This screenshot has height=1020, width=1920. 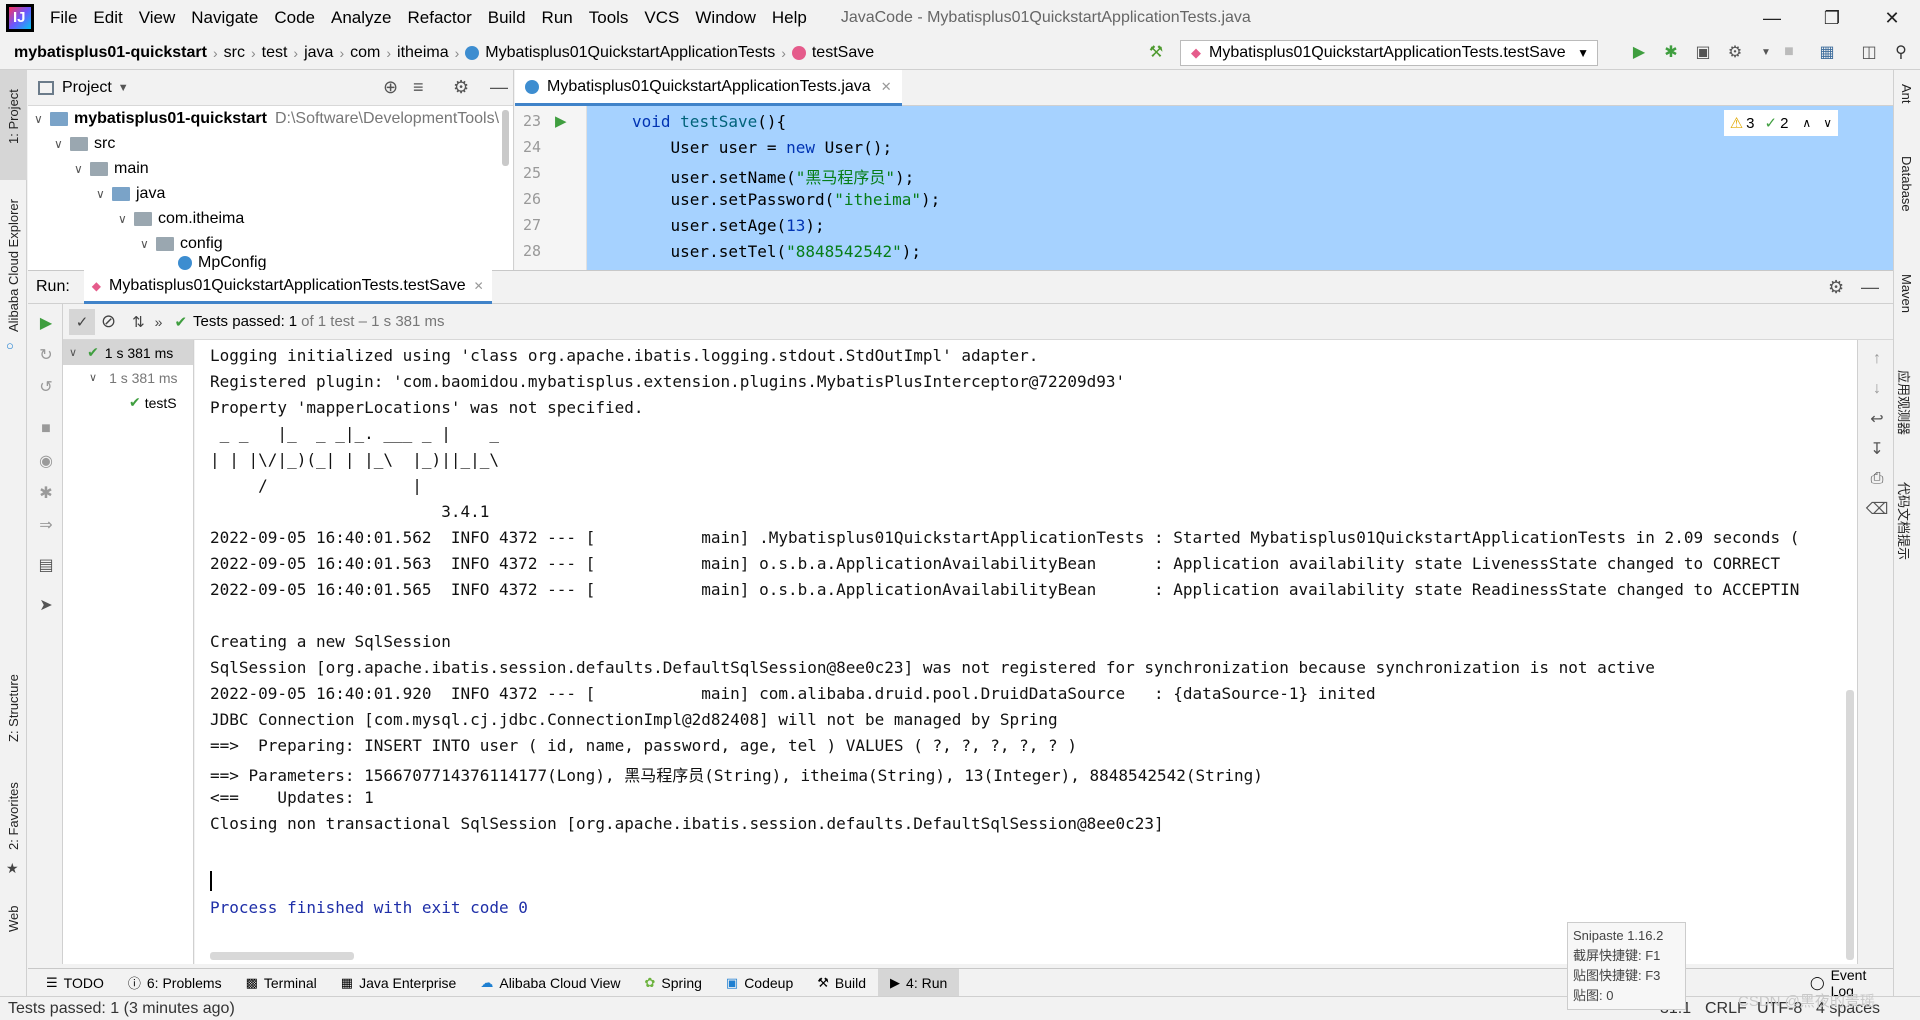 I want to click on scroll-to-end-icon: ↧, so click(x=1877, y=449).